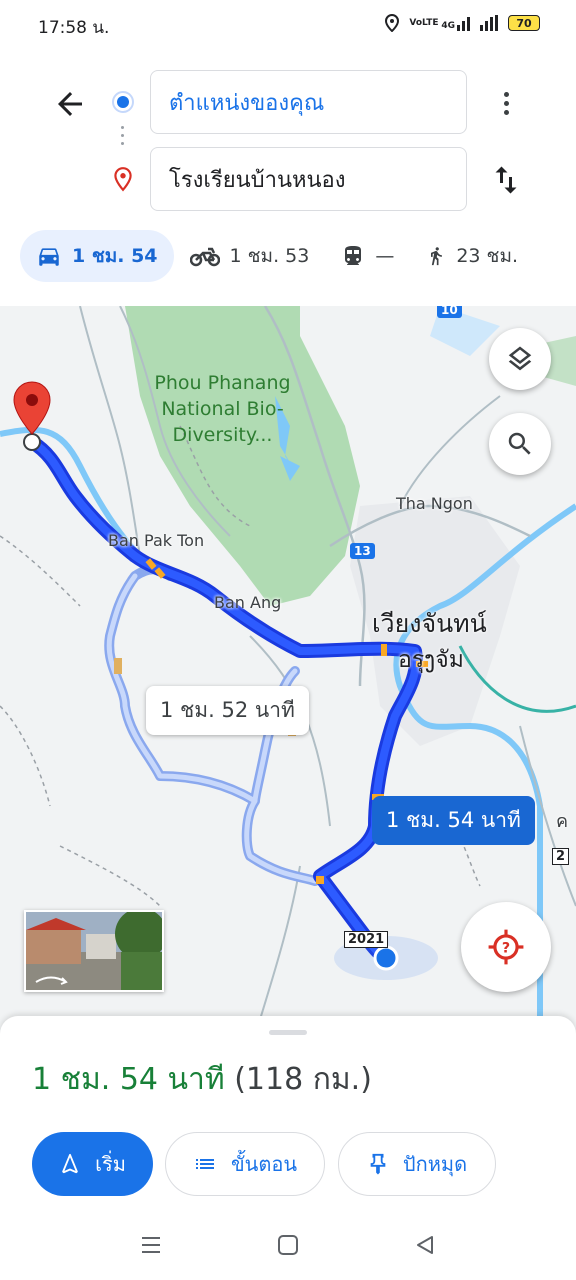 The image size is (576, 1280). I want to click on mode-tab-driving: 1 ชม. 54, so click(97, 256).